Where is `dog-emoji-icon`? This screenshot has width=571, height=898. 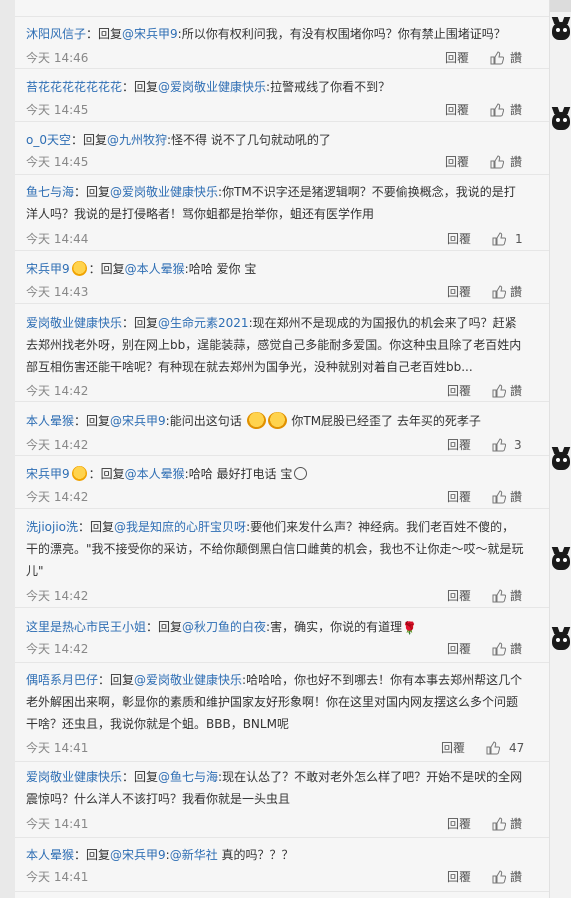 dog-emoji-icon is located at coordinates (301, 473).